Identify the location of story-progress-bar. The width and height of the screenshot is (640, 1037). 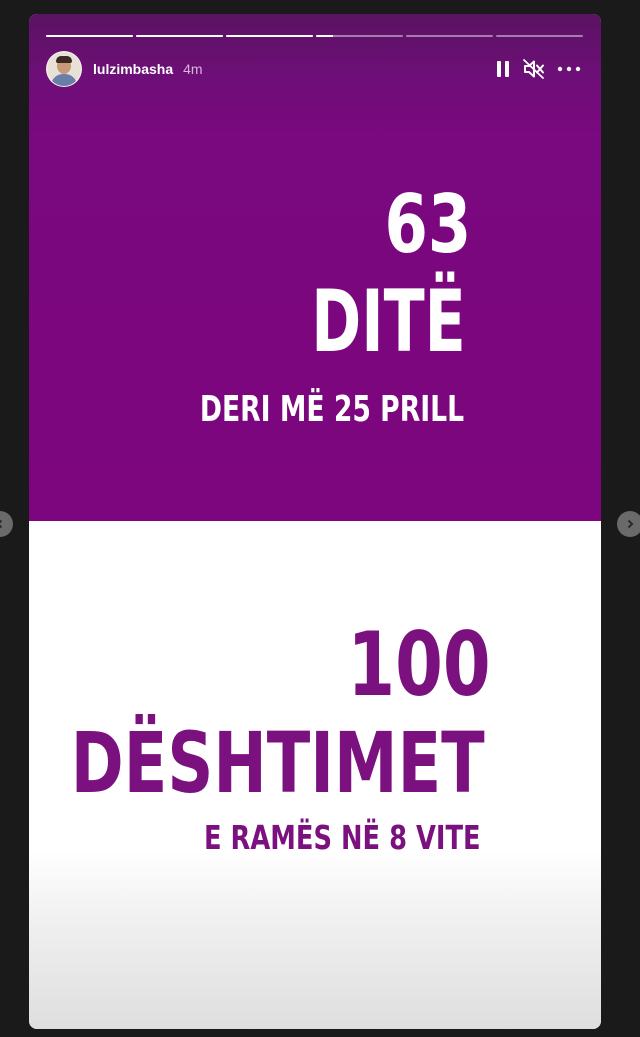
(314, 36).